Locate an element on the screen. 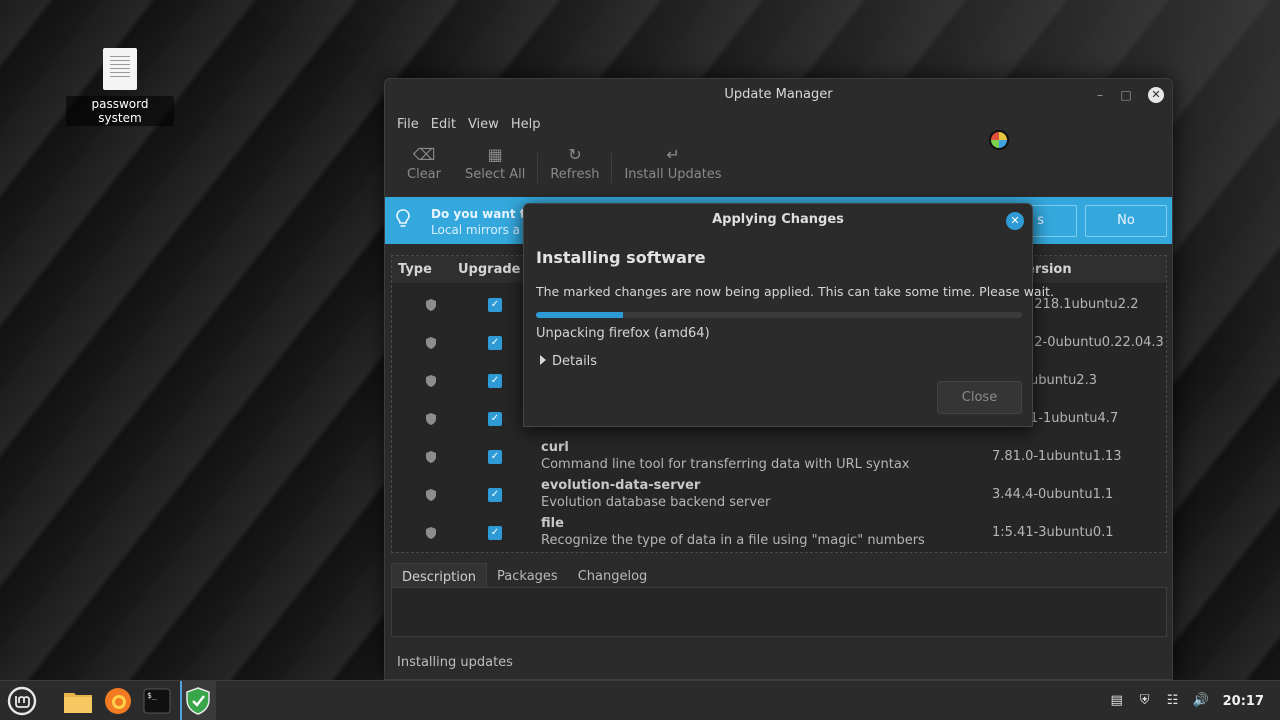 This screenshot has width=1280, height=720. refresh-button: ↻ Refresh is located at coordinates (574, 163).